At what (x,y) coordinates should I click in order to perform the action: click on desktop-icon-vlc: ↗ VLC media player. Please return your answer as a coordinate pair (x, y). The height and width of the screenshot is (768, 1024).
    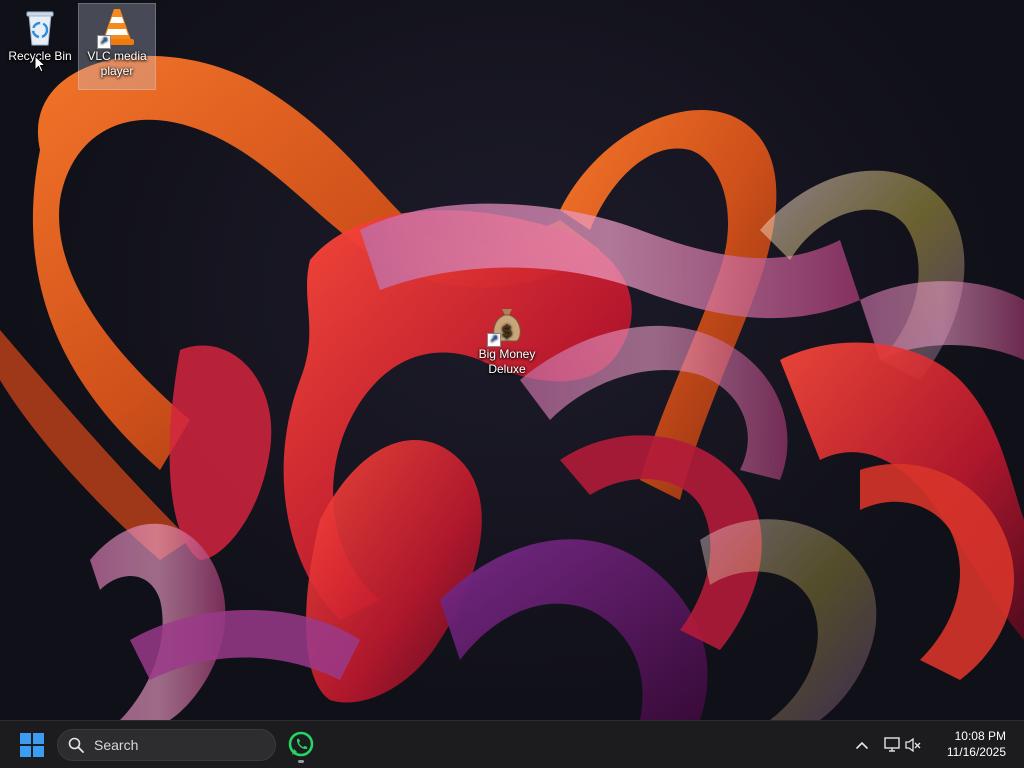
    Looking at the image, I should click on (117, 46).